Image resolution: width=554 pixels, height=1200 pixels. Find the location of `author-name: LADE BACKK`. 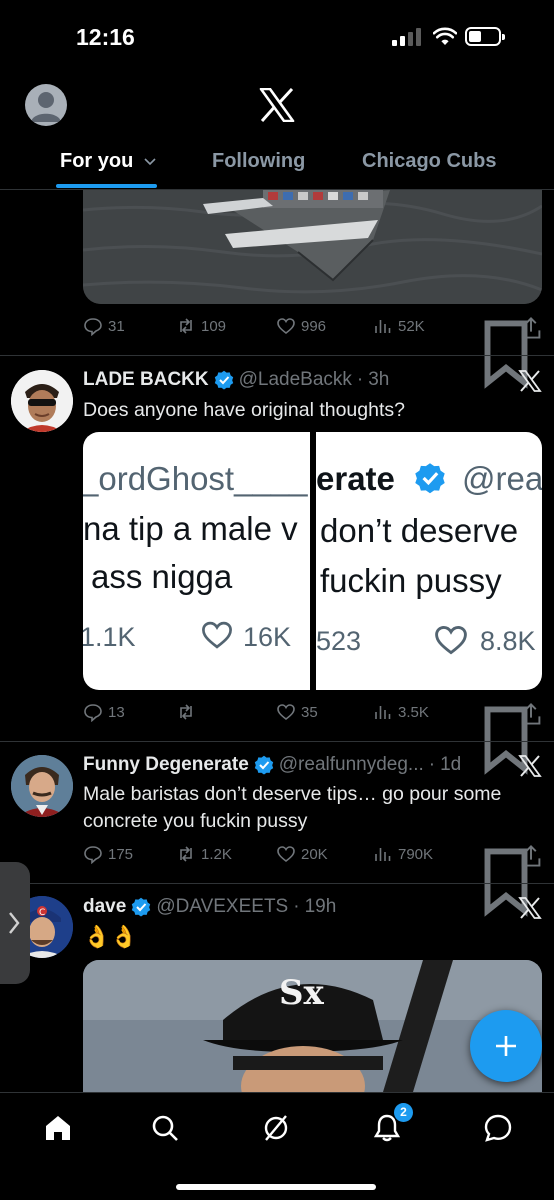

author-name: LADE BACKK is located at coordinates (146, 380).